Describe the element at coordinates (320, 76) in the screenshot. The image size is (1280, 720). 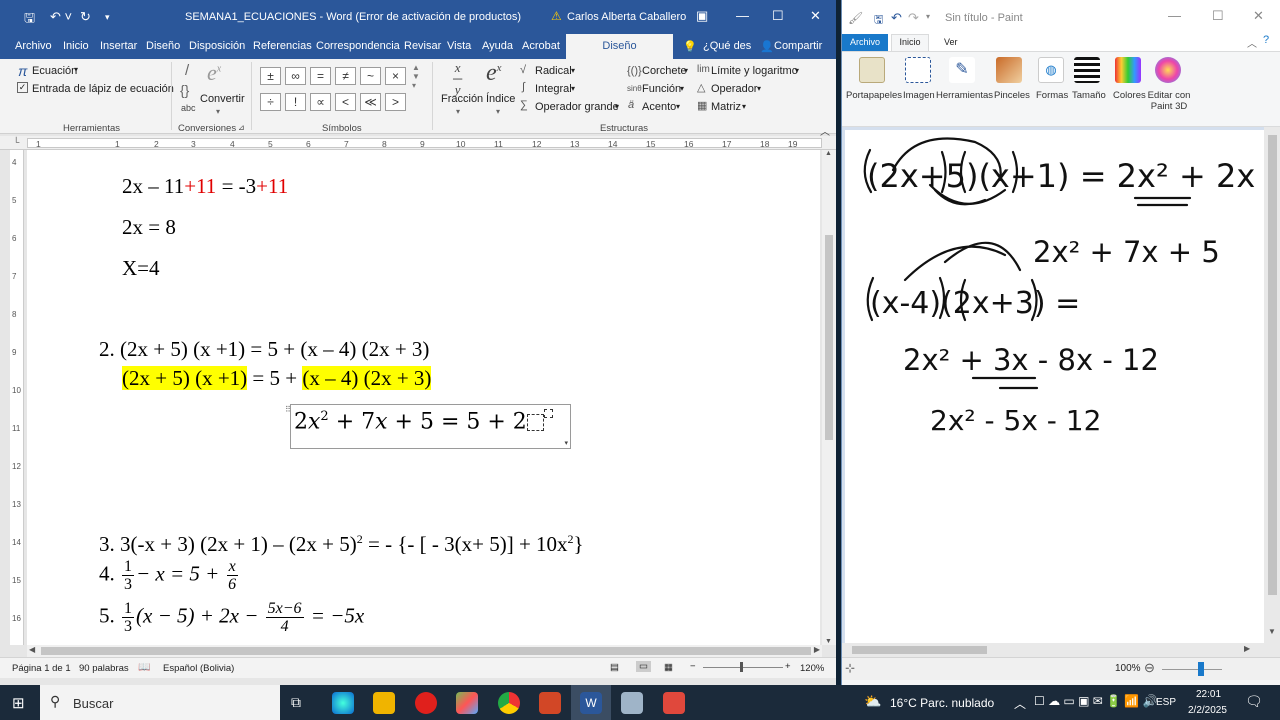
I see `symbol-equals: =` at that location.